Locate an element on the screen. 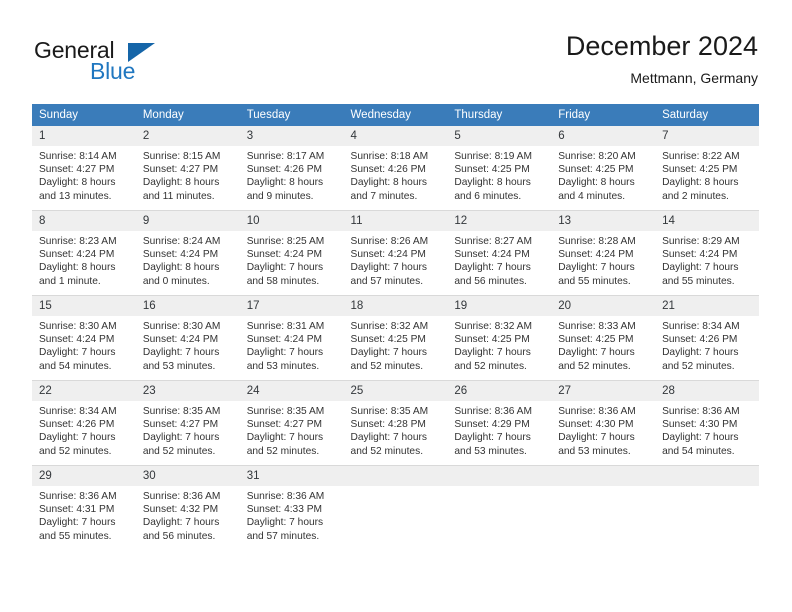 The height and width of the screenshot is (612, 792). daylight-text-line2: and 0 minutes. is located at coordinates (176, 281).